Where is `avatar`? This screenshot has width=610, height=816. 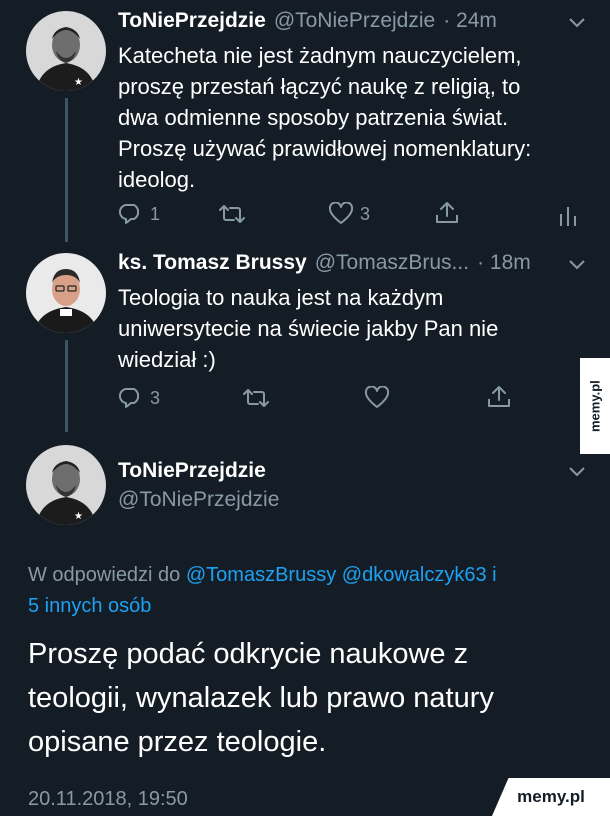
avatar is located at coordinates (66, 293).